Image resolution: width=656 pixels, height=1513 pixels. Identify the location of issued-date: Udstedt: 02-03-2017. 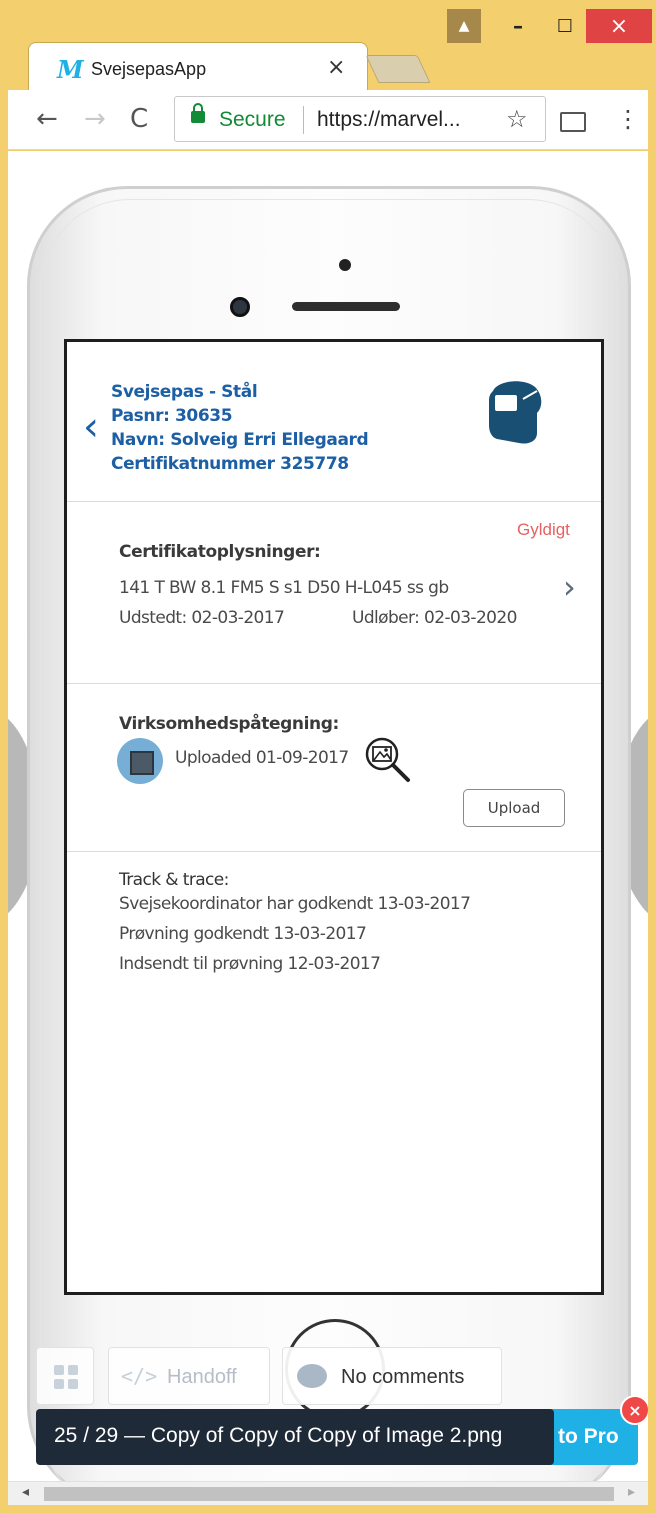
(202, 618).